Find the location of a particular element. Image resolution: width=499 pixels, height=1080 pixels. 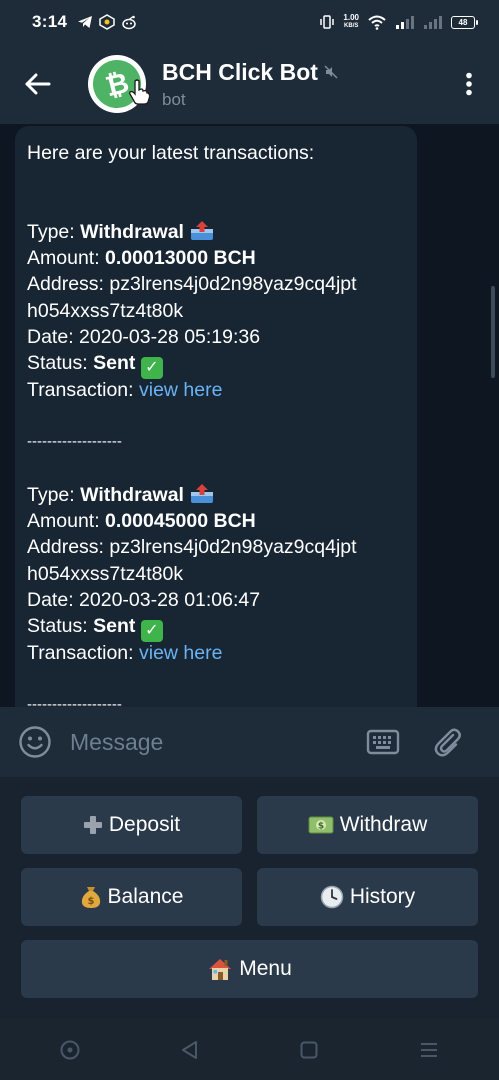

telegram-notification-icon is located at coordinates (85, 22).